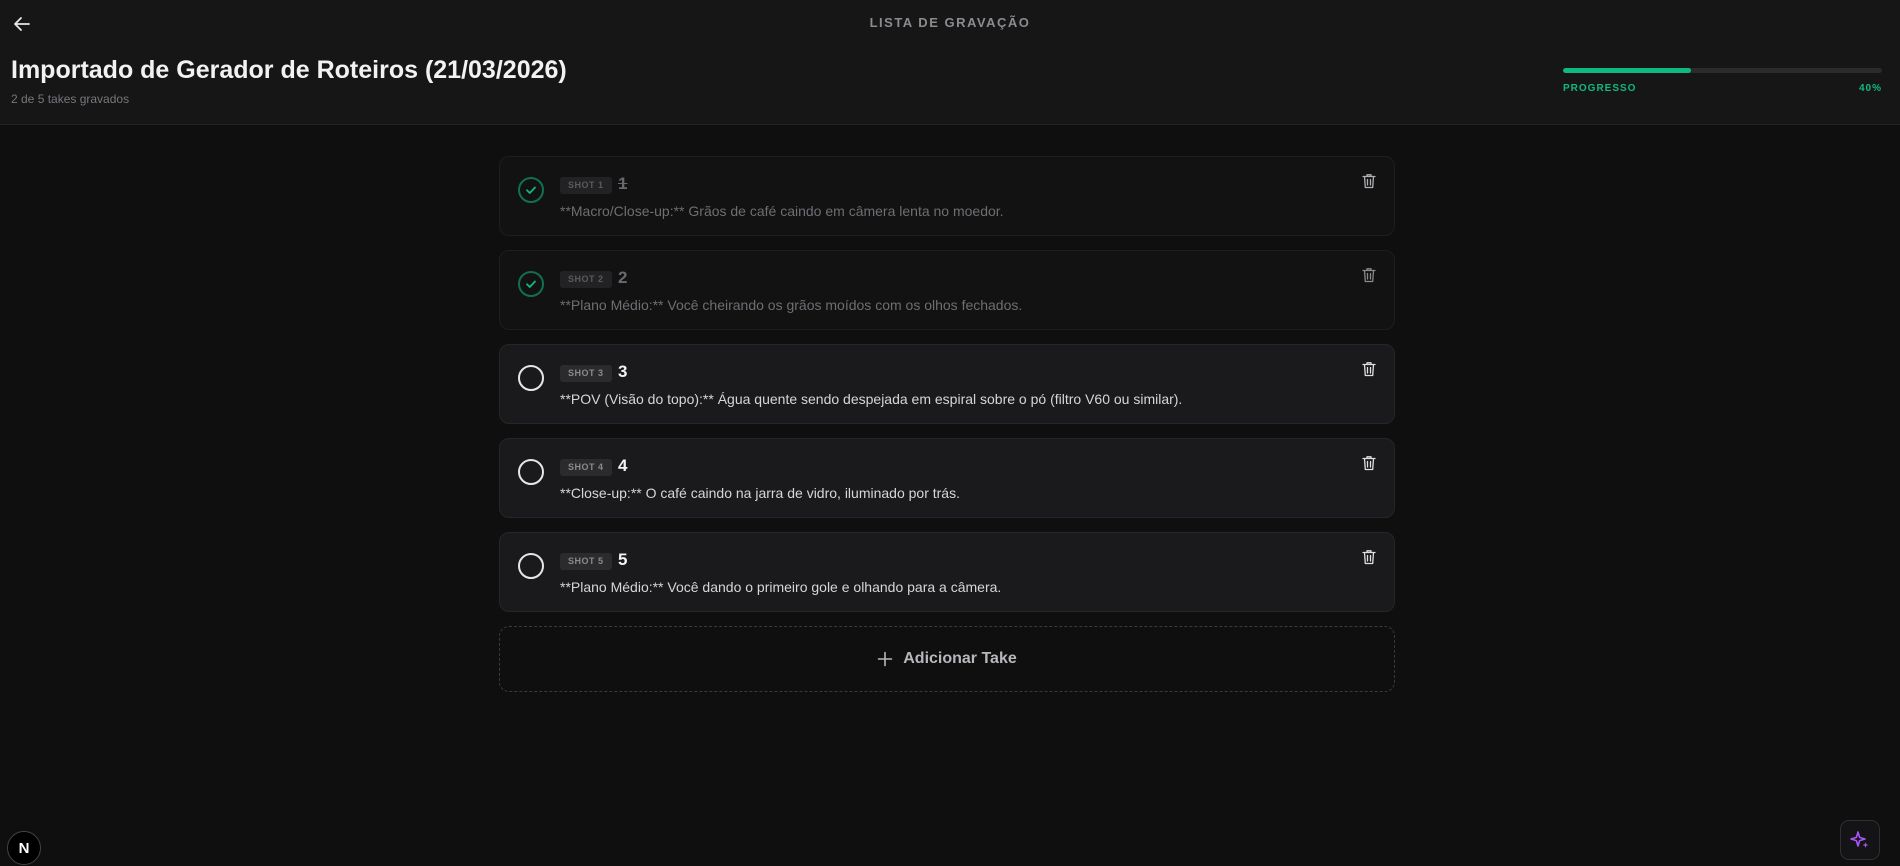 The image size is (1900, 866). Describe the element at coordinates (586, 279) in the screenshot. I see `shot-badge: SHOT 2` at that location.